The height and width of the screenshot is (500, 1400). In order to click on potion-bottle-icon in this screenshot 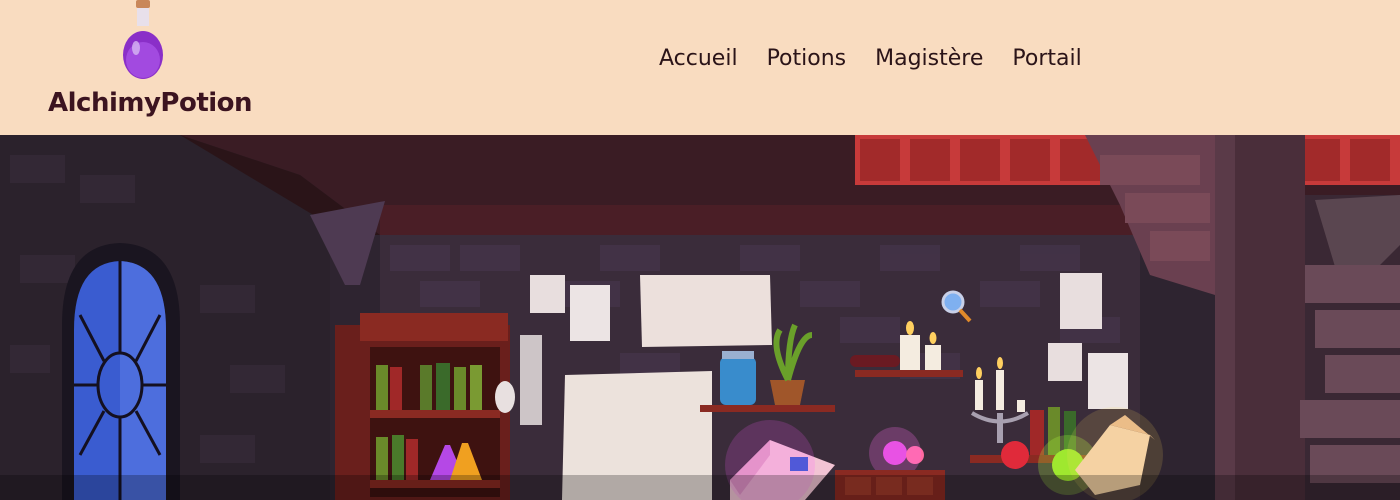, I will do `click(143, 39)`.